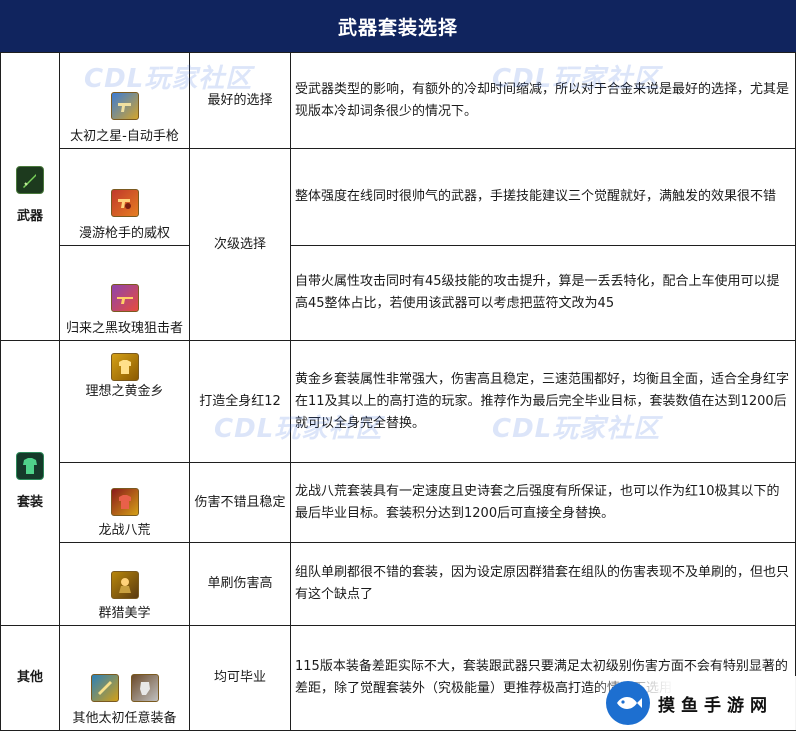 The height and width of the screenshot is (731, 796). I want to click on note-cell: 打造全身红12, so click(240, 401).